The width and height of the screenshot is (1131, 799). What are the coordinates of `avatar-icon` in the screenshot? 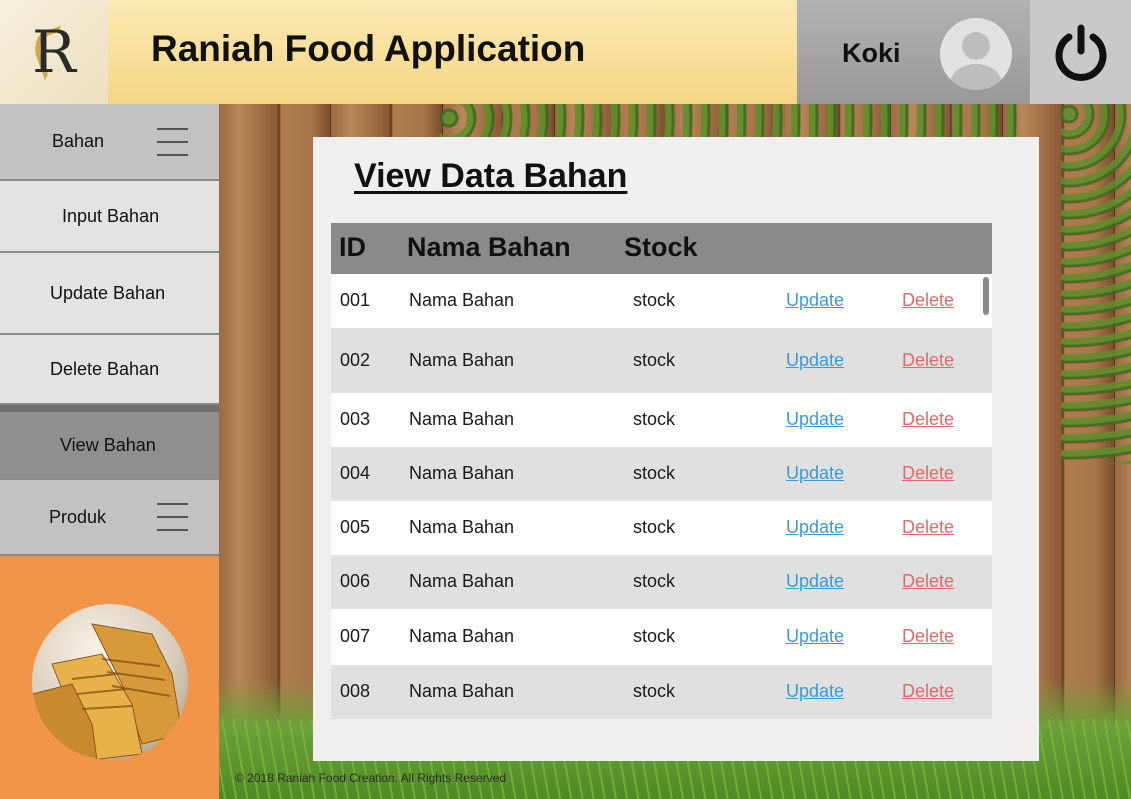 It's located at (976, 54).